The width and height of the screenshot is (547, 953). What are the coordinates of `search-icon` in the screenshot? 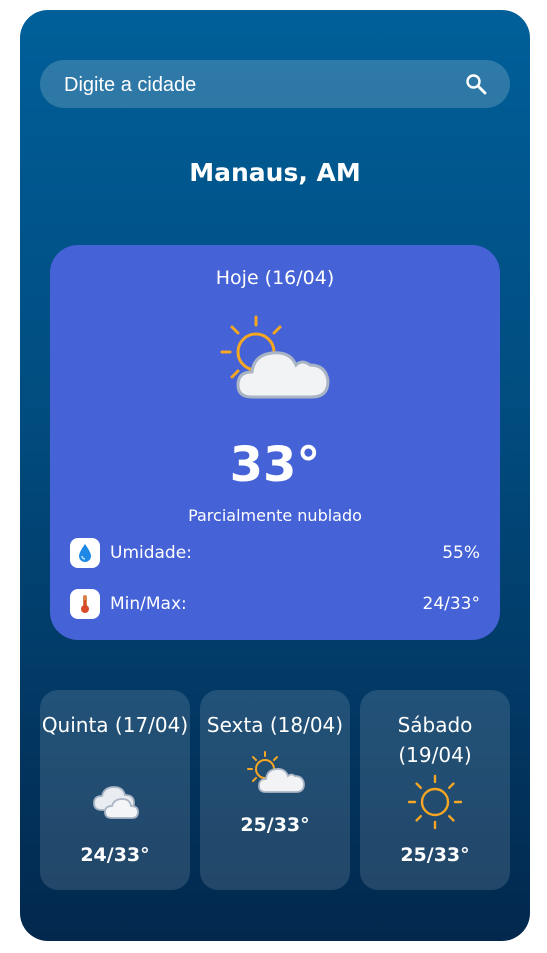 It's located at (476, 84).